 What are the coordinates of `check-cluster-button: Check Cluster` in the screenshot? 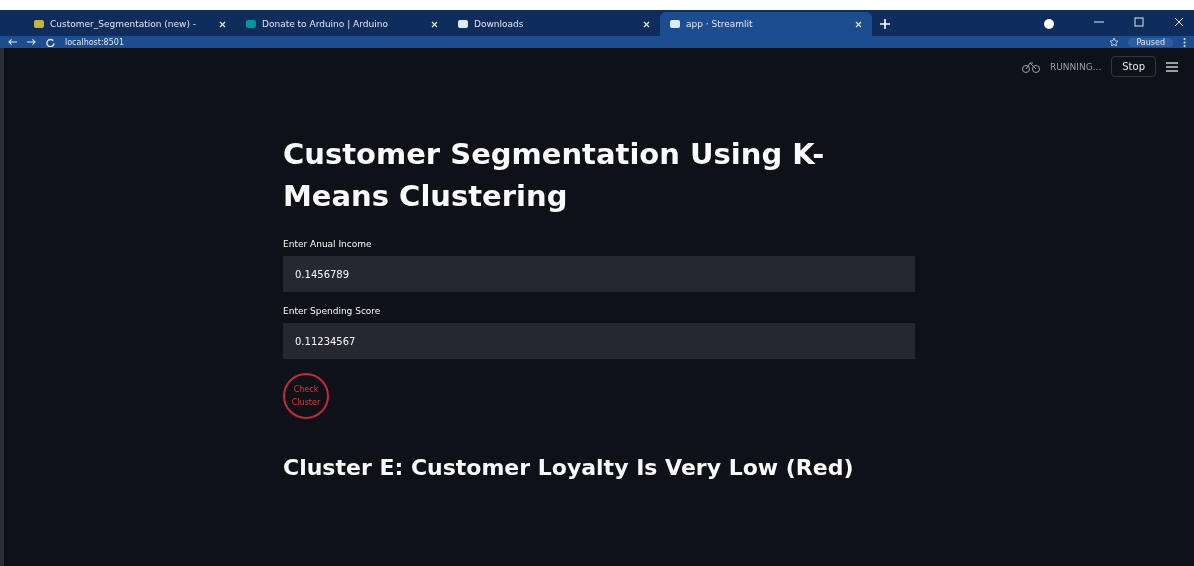 It's located at (306, 396).